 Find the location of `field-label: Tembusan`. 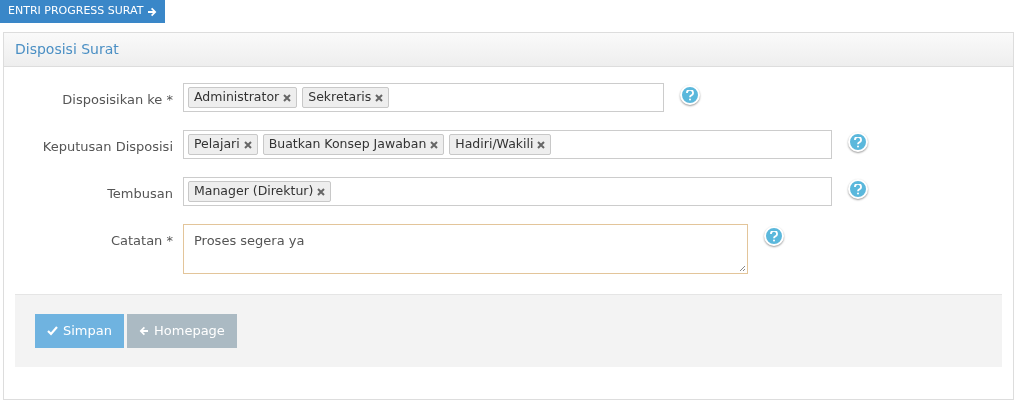

field-label: Tembusan is located at coordinates (140, 193).